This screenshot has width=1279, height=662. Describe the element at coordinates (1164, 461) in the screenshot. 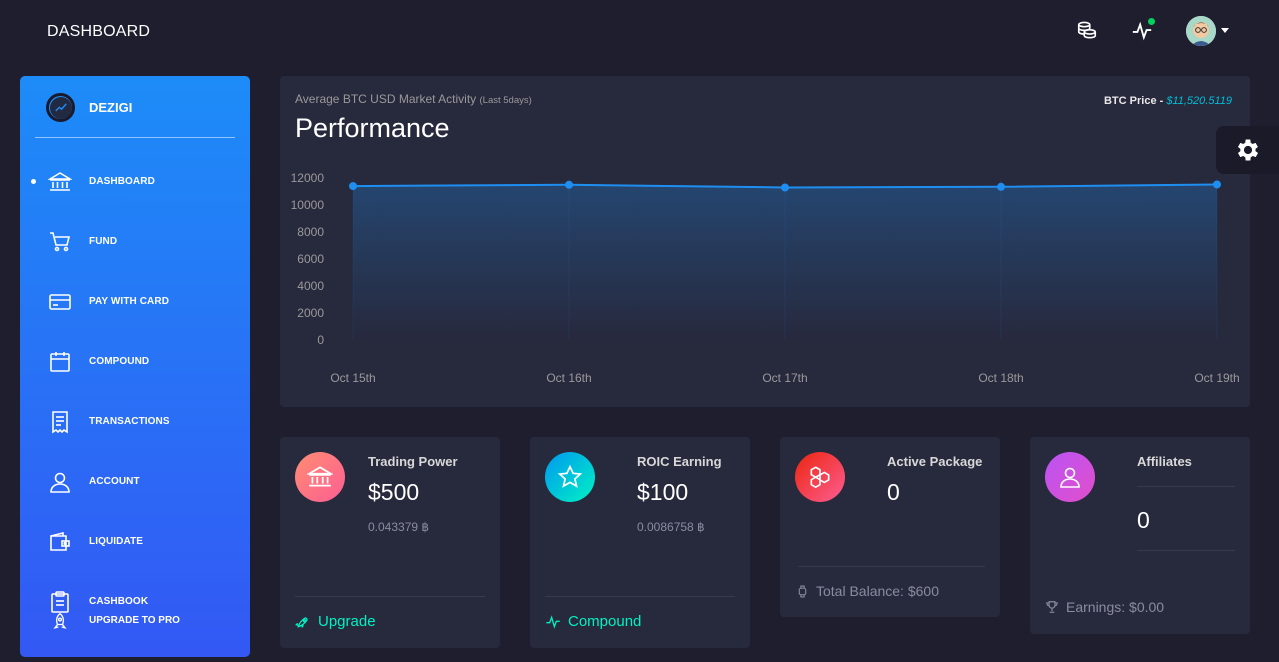

I see `stat-label: Affiliates` at that location.